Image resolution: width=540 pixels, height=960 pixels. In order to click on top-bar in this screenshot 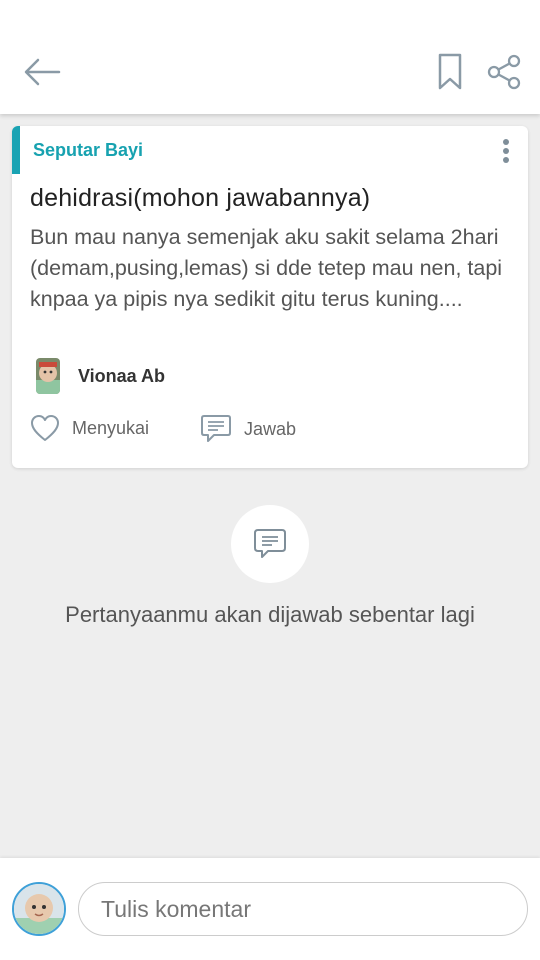, I will do `click(270, 57)`.